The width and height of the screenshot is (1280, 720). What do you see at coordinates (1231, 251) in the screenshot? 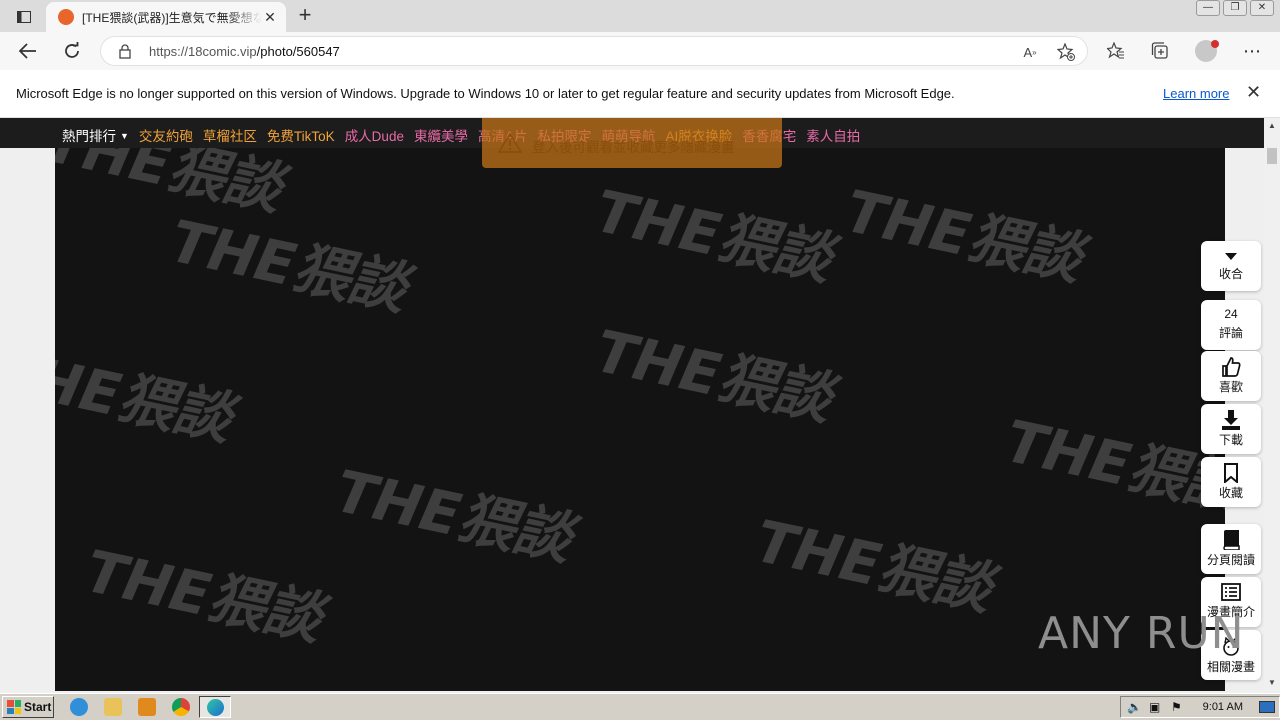
I see `caret-down-icon` at bounding box center [1231, 251].